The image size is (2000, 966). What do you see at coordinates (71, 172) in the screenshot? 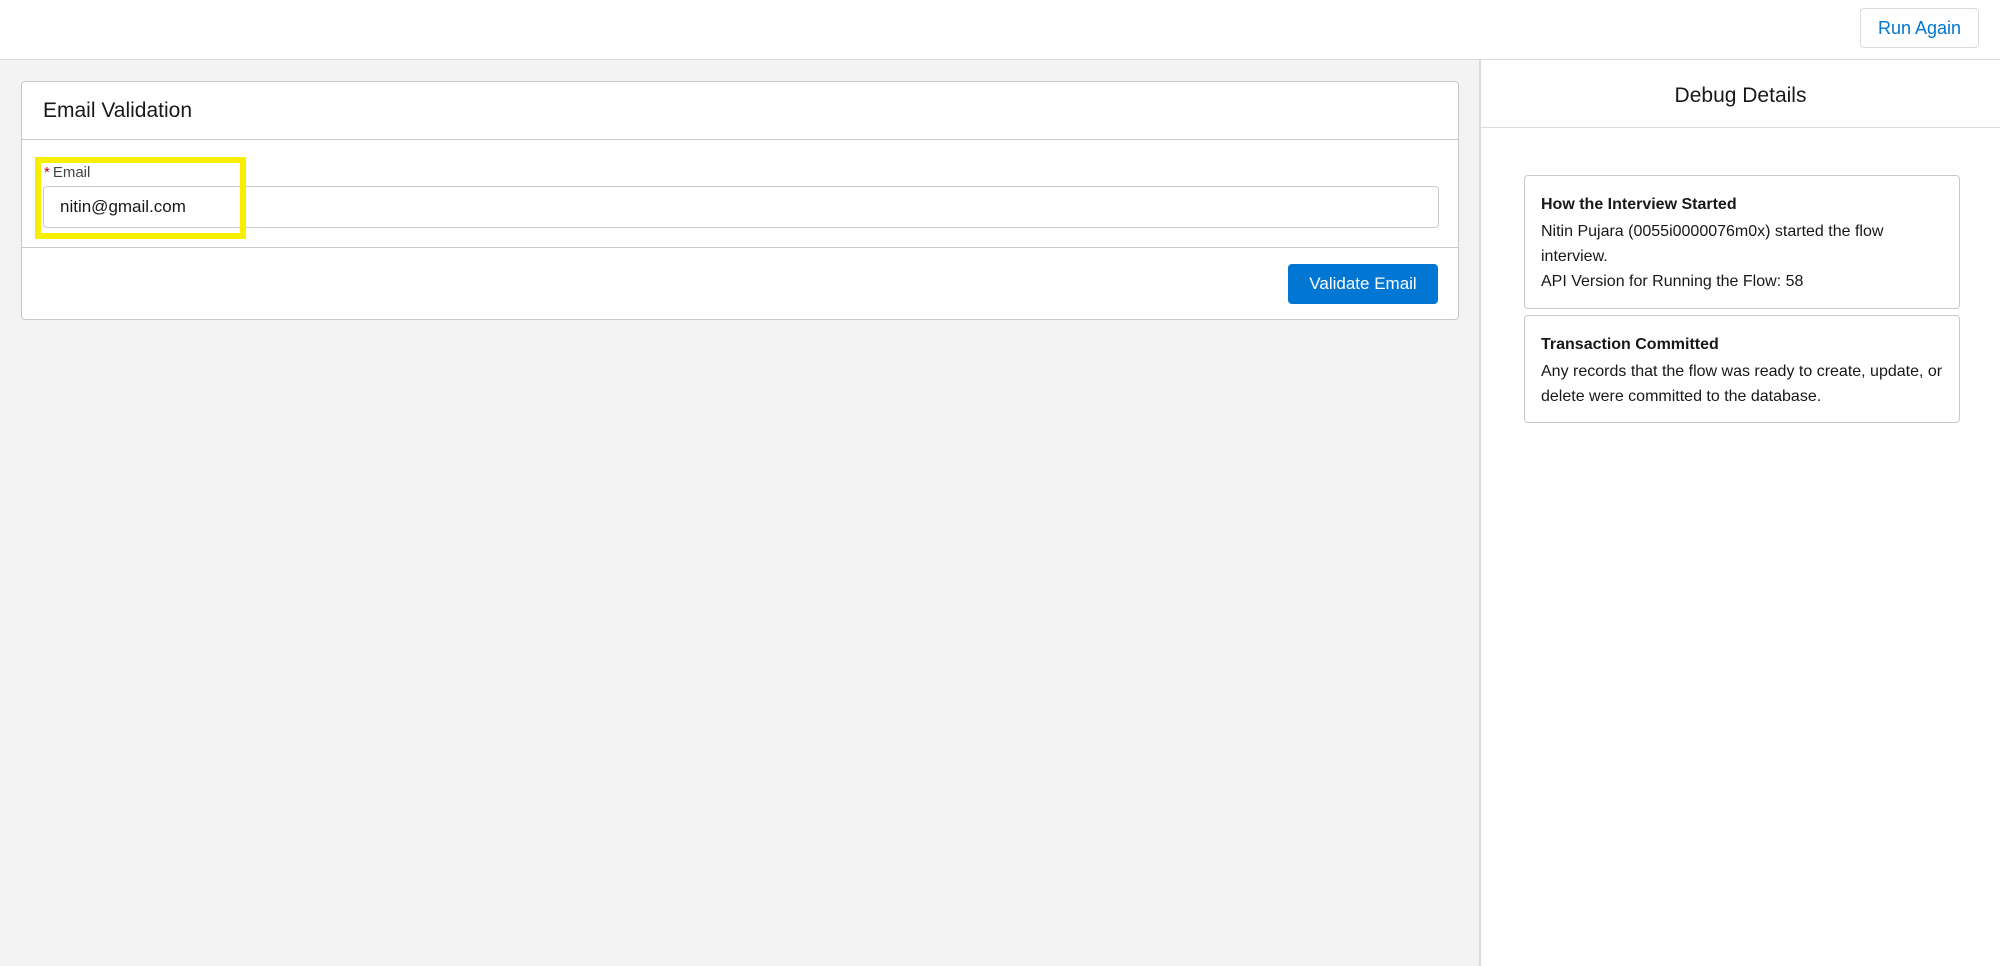
I see `email-label-text: Email` at bounding box center [71, 172].